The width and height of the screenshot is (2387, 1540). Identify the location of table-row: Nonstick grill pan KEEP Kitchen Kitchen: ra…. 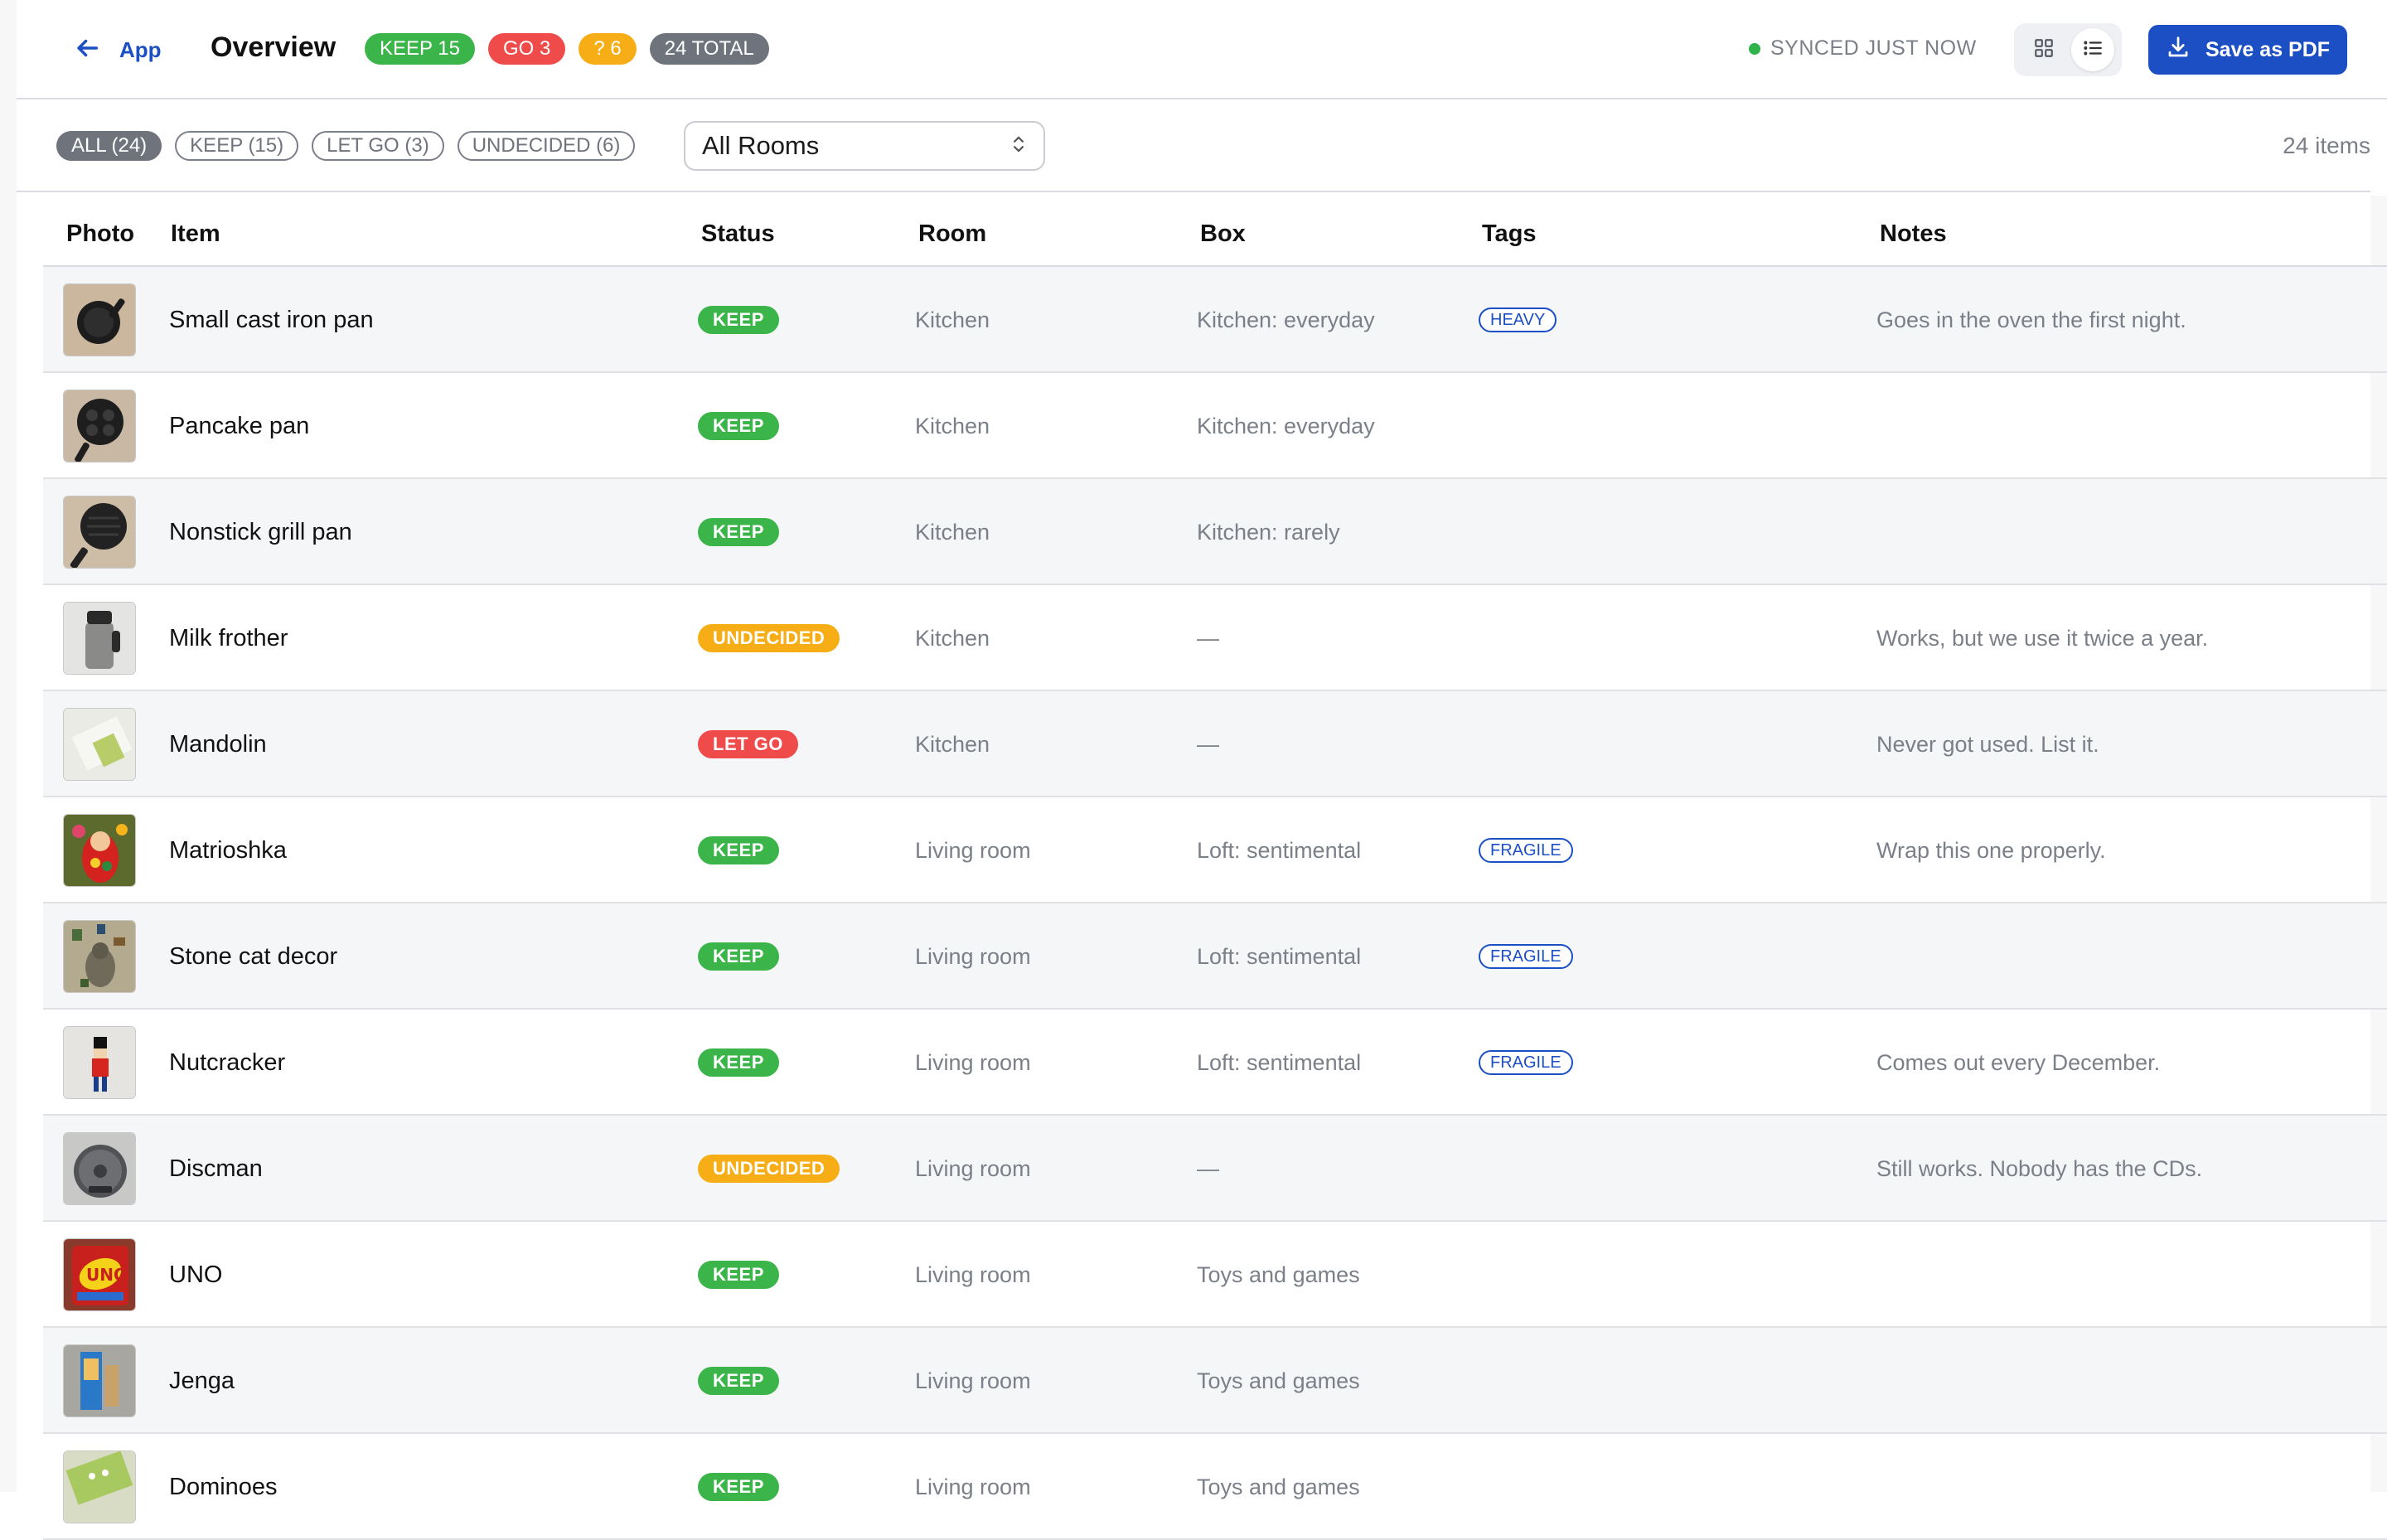
(1215, 532).